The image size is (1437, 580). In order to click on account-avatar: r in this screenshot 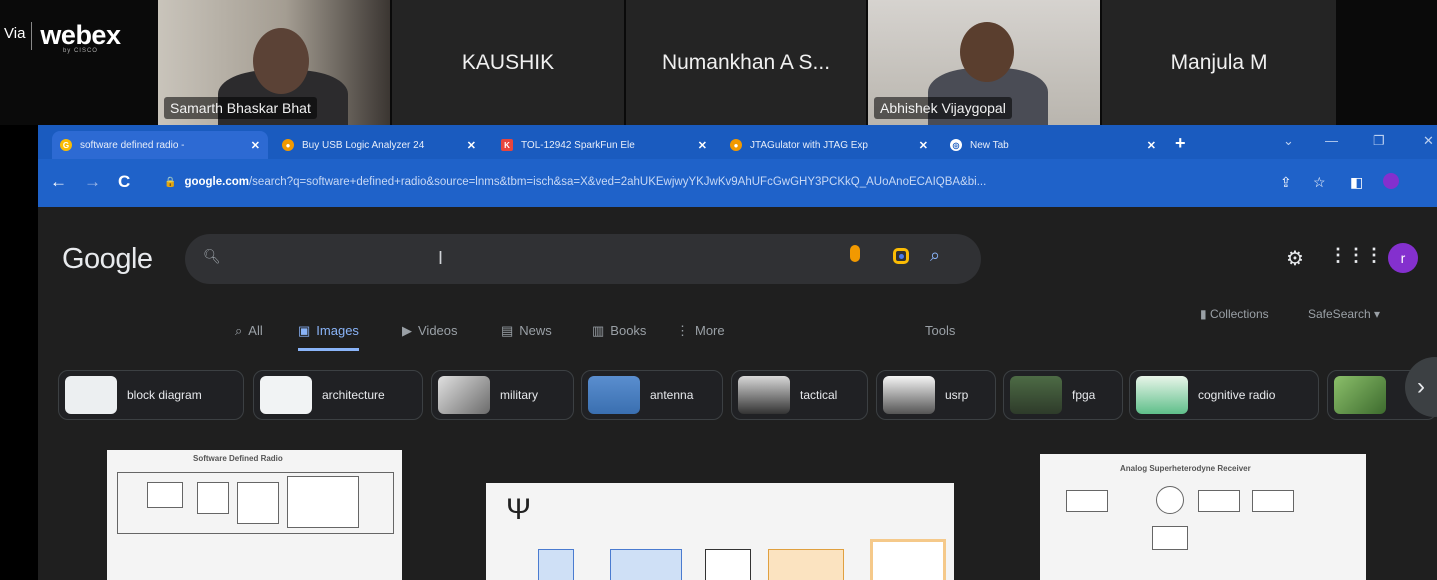, I will do `click(1403, 258)`.